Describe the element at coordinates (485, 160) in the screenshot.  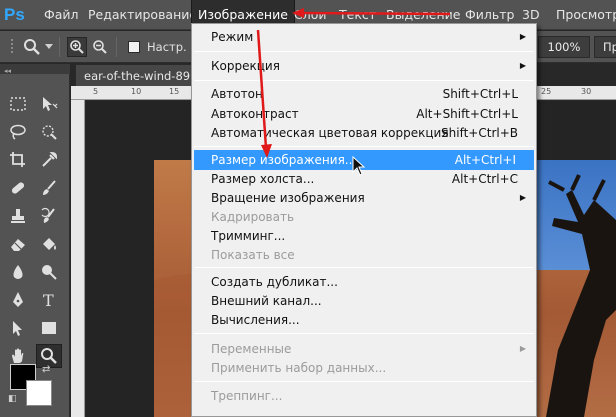
I see `menu-item-shortcut: Alt+Ctrl+I` at that location.